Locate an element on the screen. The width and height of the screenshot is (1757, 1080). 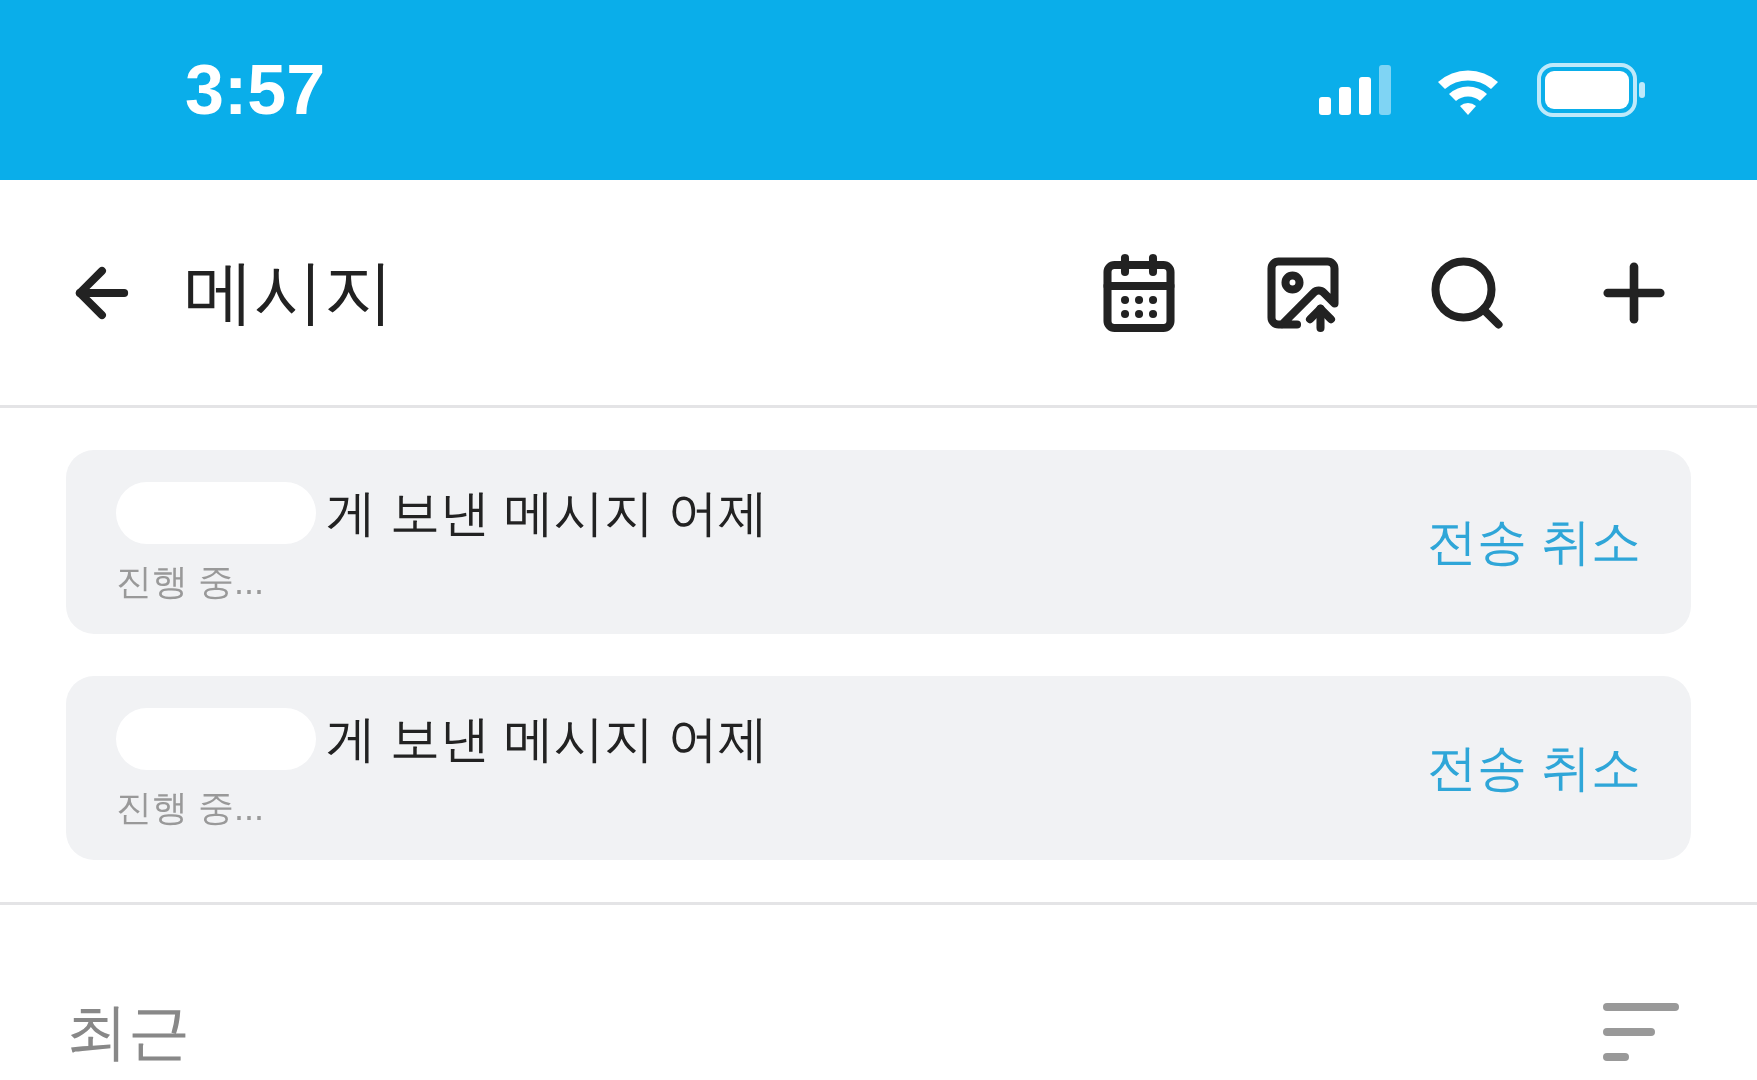
section-title: 최근 is located at coordinates (128, 1032).